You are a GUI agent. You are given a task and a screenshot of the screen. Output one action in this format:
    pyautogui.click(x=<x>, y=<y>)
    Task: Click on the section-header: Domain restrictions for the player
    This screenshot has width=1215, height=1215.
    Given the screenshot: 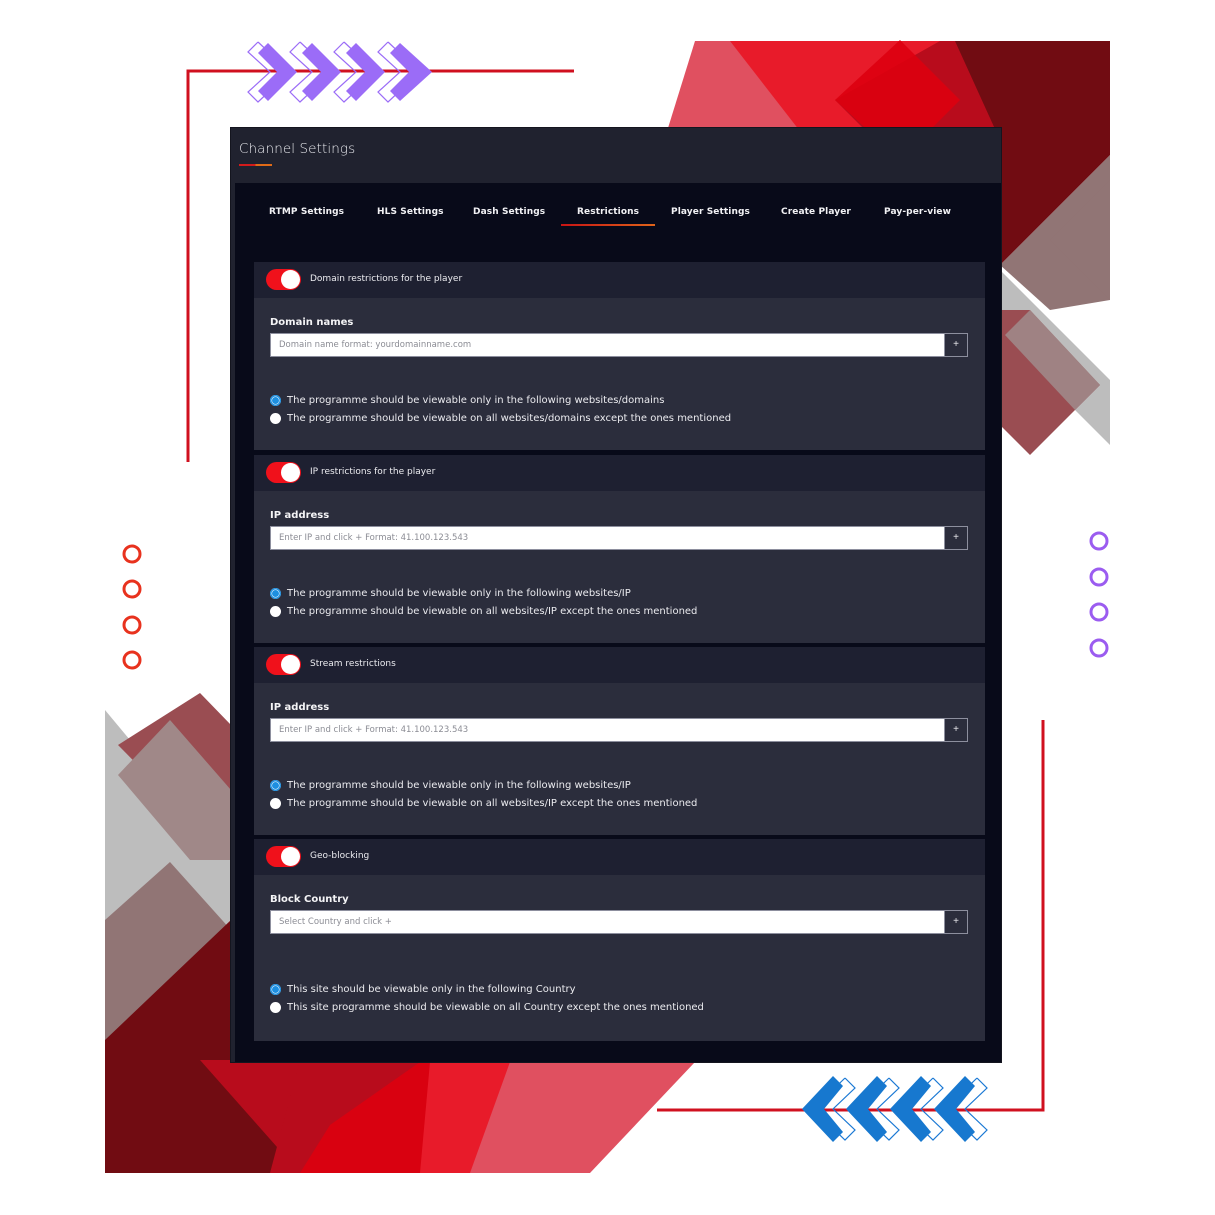 What is the action you would take?
    pyautogui.click(x=619, y=280)
    